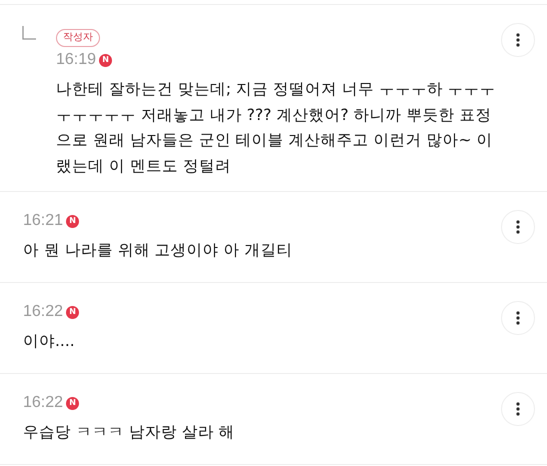 The image size is (547, 466). I want to click on comment-time: 16:19, so click(76, 60).